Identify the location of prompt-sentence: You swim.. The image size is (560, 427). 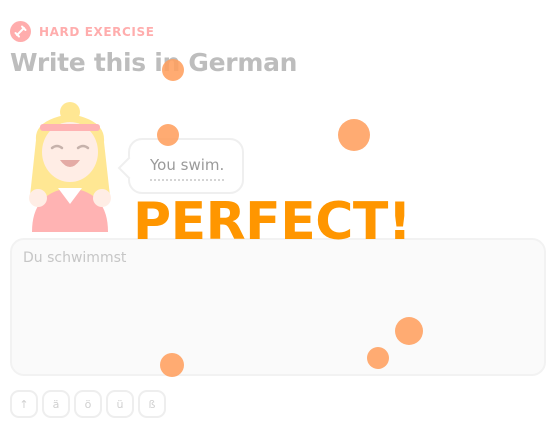
(187, 165).